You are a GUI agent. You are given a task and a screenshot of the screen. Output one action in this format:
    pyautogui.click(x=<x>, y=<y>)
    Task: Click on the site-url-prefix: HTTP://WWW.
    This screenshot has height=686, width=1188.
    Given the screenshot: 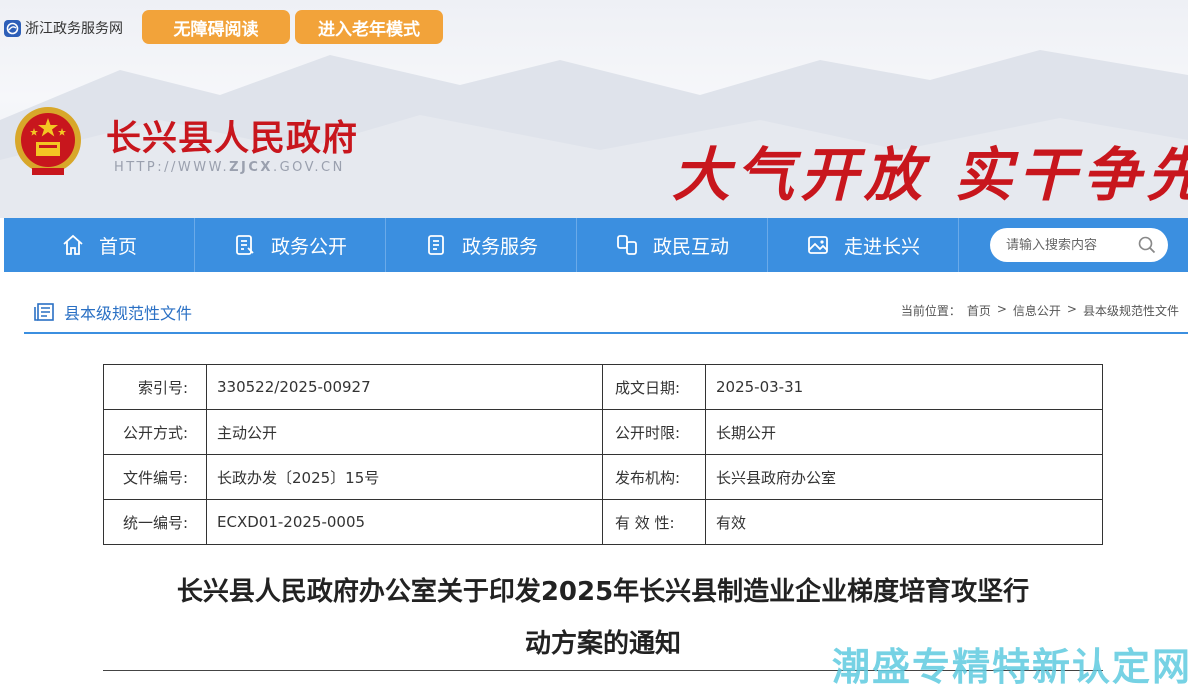 What is the action you would take?
    pyautogui.click(x=172, y=167)
    